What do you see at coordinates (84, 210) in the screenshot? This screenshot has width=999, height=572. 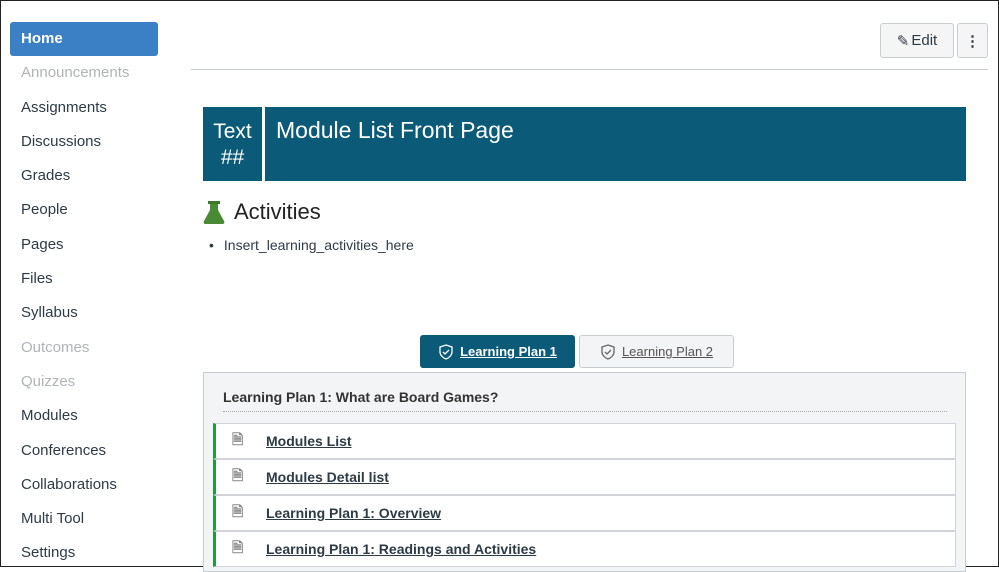 I see `nav-people: People` at bounding box center [84, 210].